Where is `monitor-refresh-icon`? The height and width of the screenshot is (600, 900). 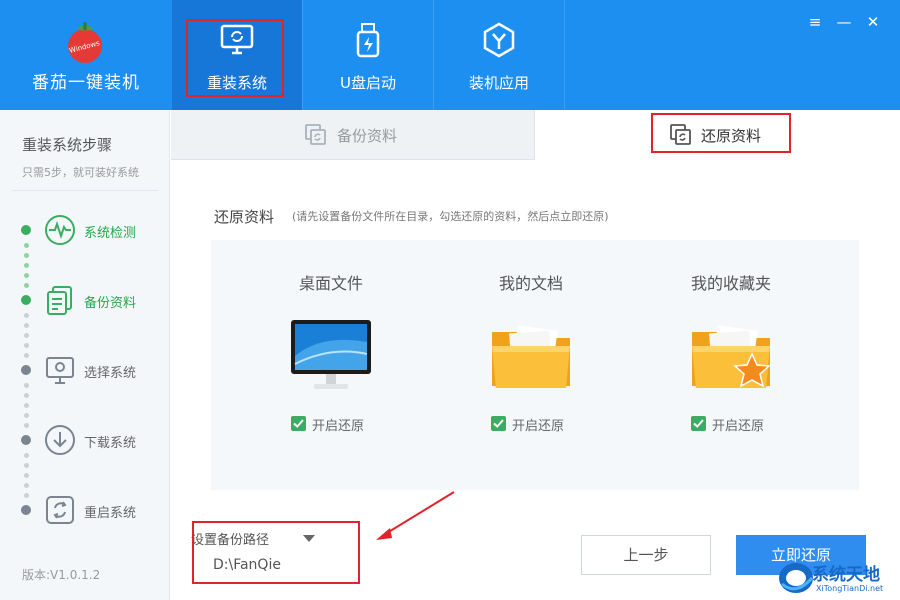
monitor-refresh-icon is located at coordinates (237, 39).